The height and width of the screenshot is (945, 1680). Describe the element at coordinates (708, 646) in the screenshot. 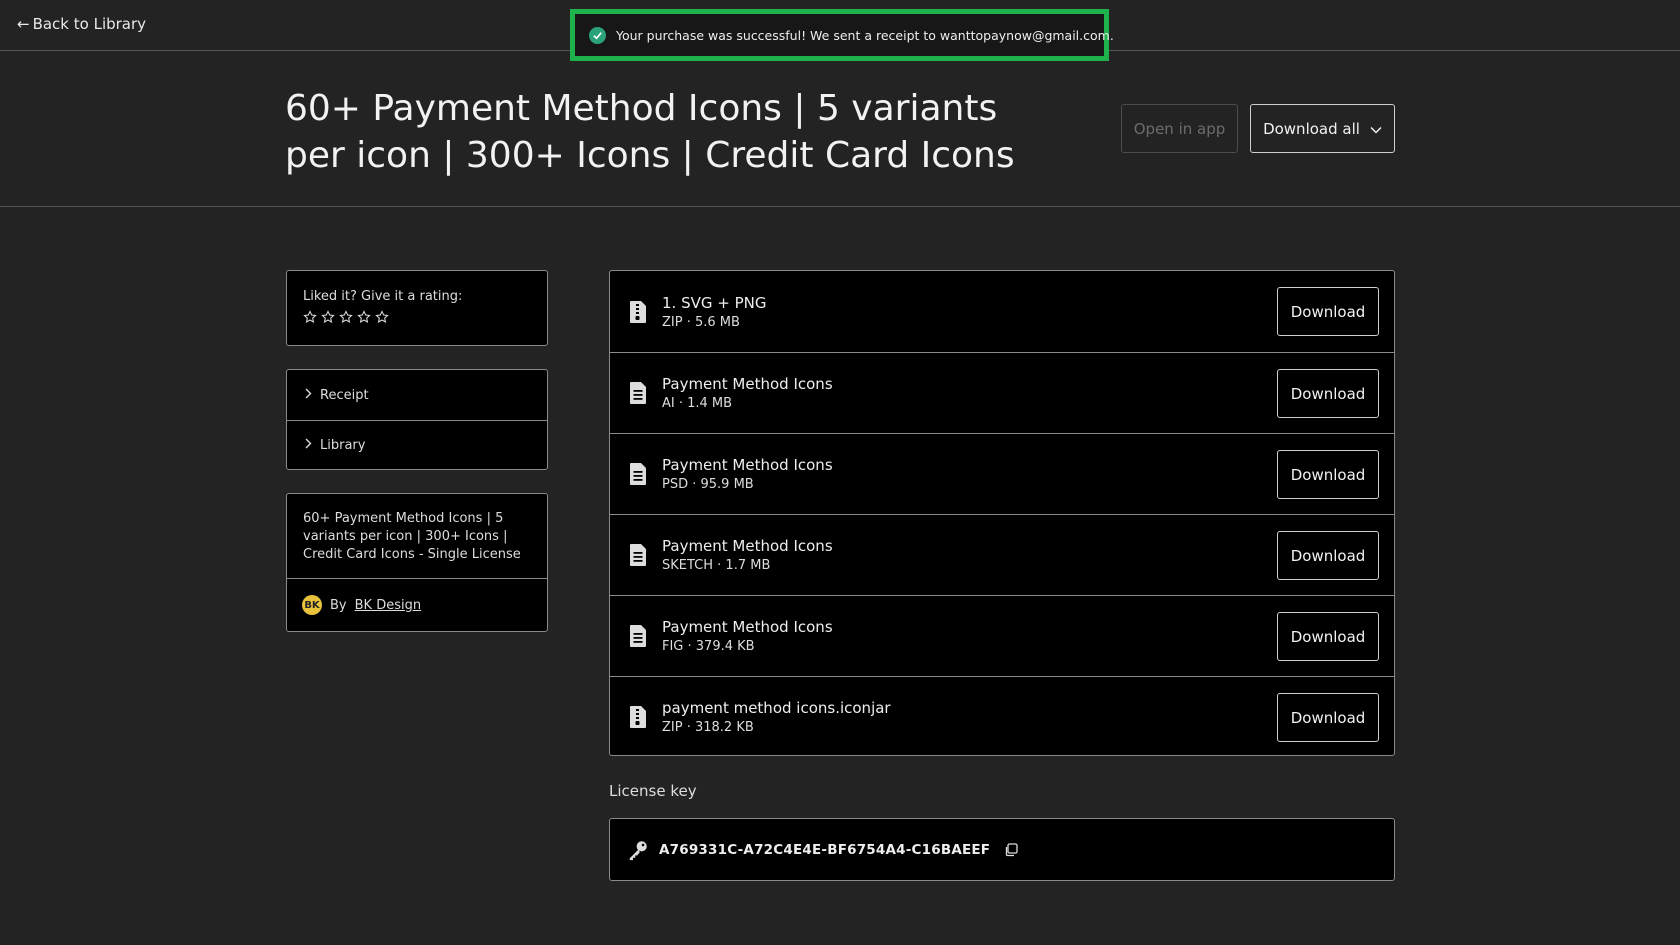

I see `file-meta: FIG · 379.4 KB` at that location.